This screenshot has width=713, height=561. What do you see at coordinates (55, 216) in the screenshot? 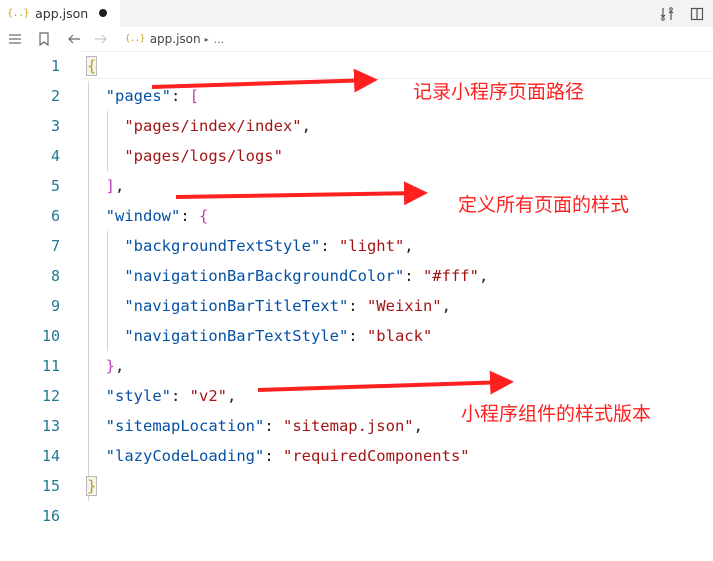
I see `line-number: 6` at bounding box center [55, 216].